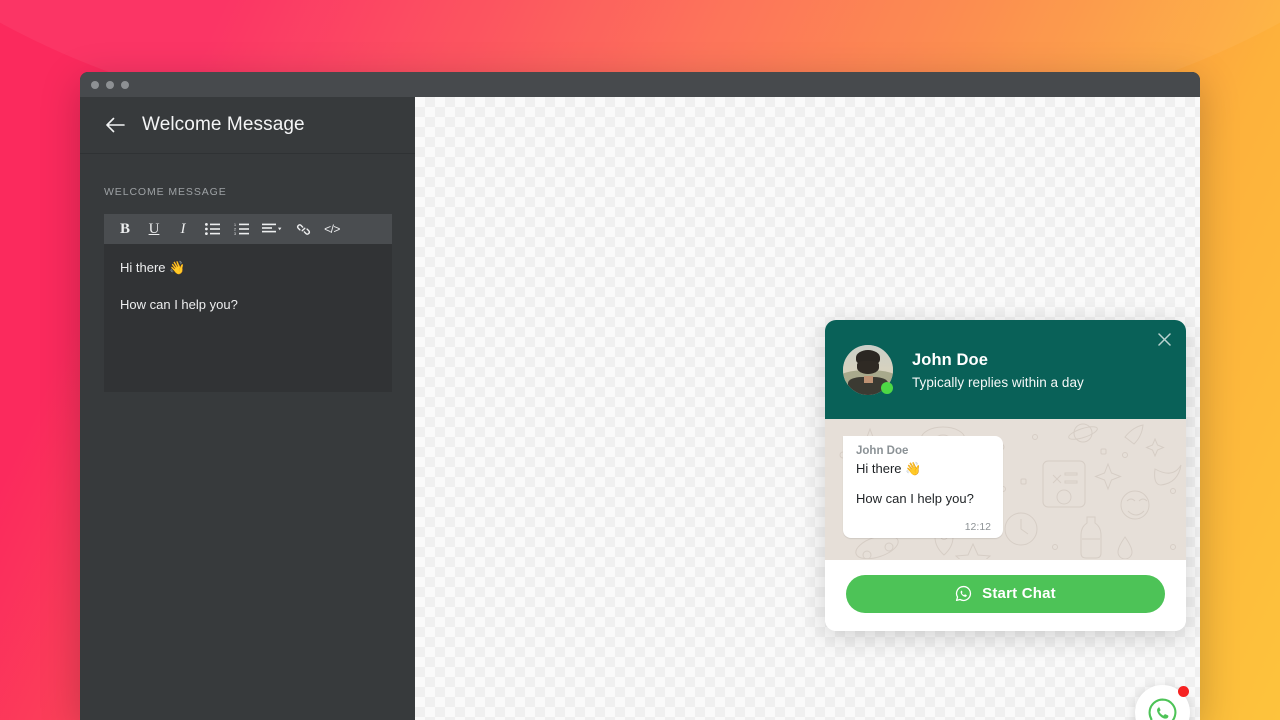  Describe the element at coordinates (889, 468) in the screenshot. I see `bubble-line: Hi there 👋` at that location.